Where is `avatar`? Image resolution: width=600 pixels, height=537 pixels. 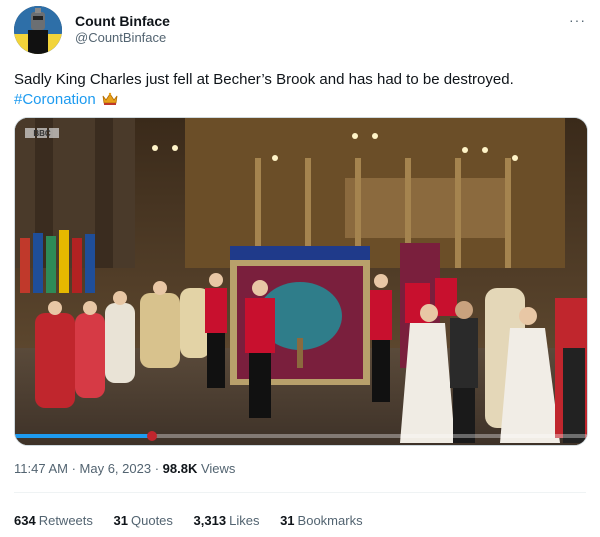 avatar is located at coordinates (38, 30).